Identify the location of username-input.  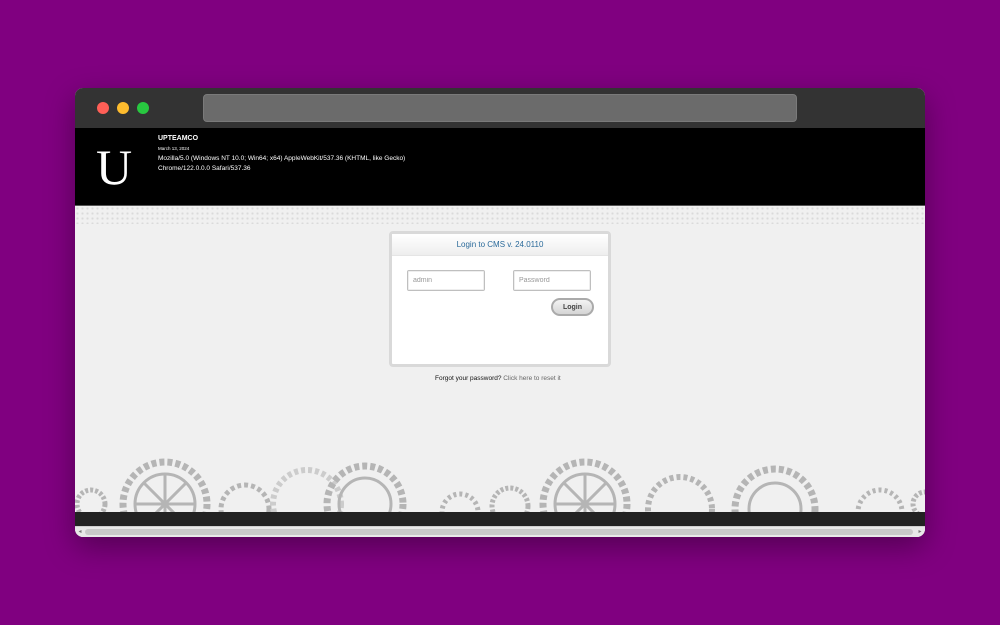
(446, 280).